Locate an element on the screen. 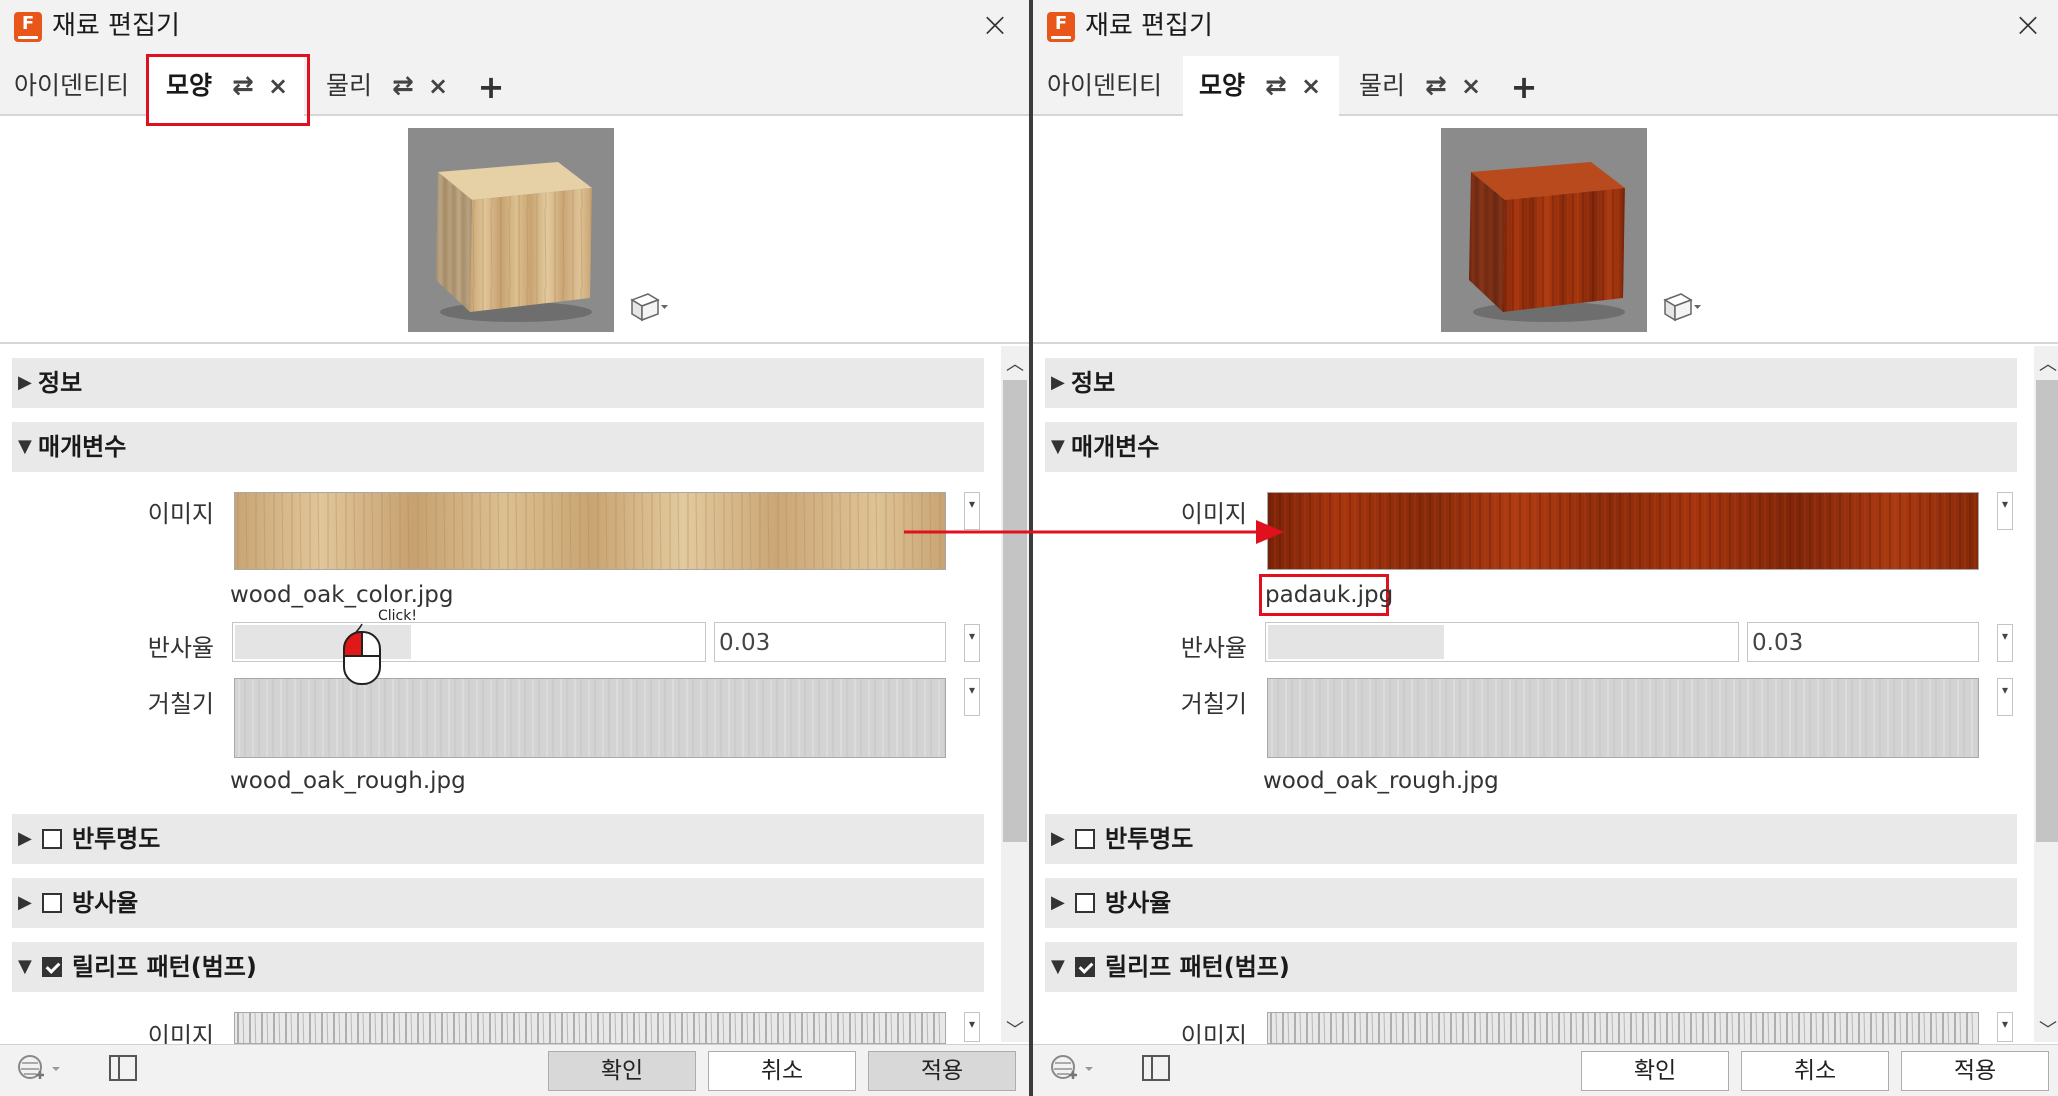 This screenshot has height=1096, width=2058. app-icon: F is located at coordinates (28, 27).